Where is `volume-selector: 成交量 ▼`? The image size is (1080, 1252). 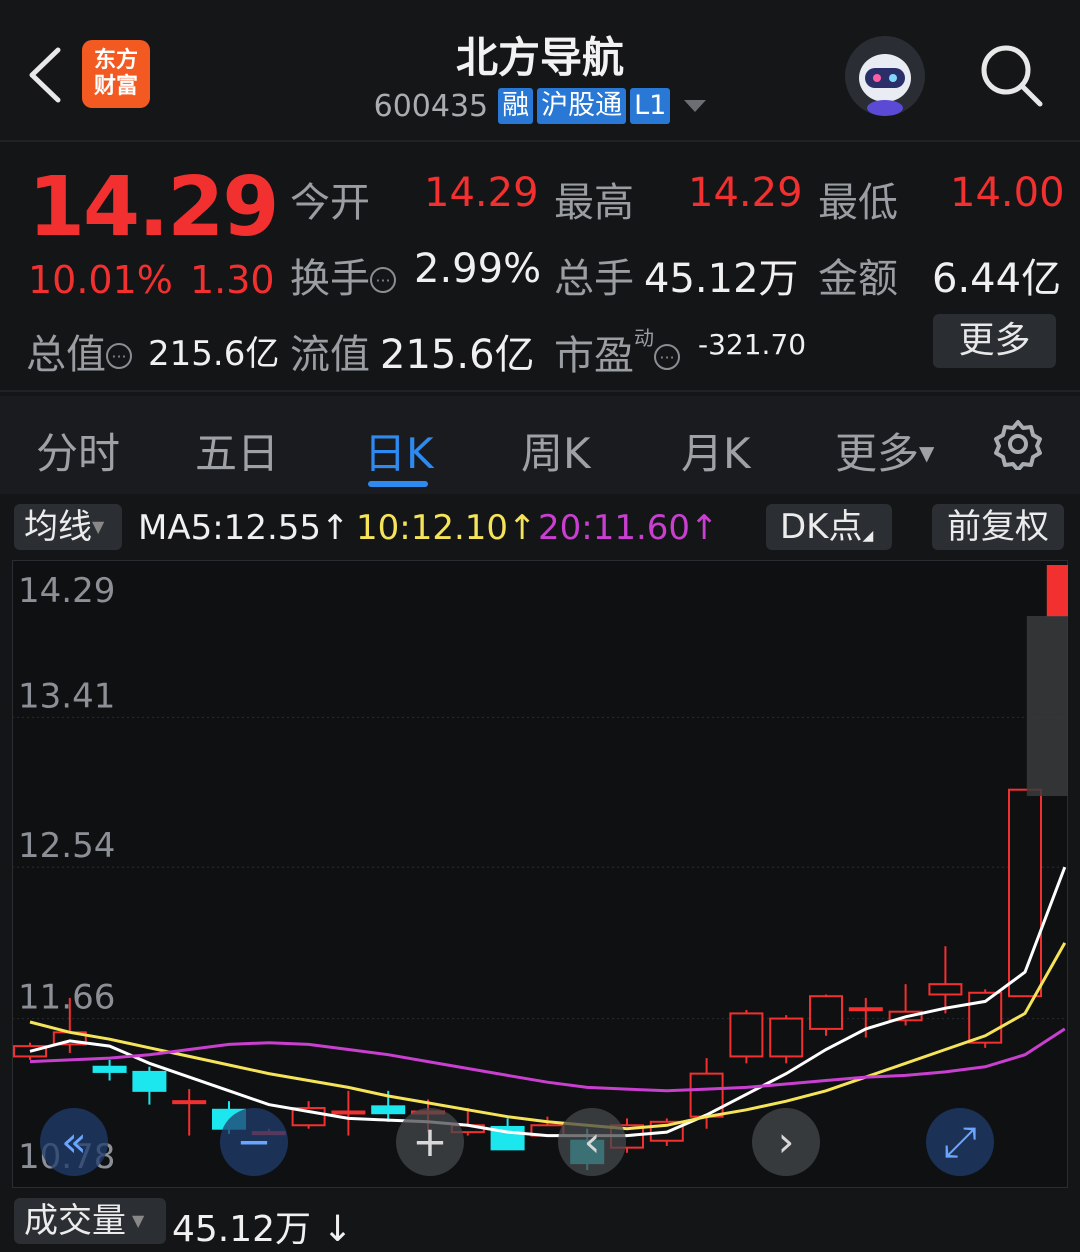
volume-selector: 成交量 ▼ is located at coordinates (90, 1221).